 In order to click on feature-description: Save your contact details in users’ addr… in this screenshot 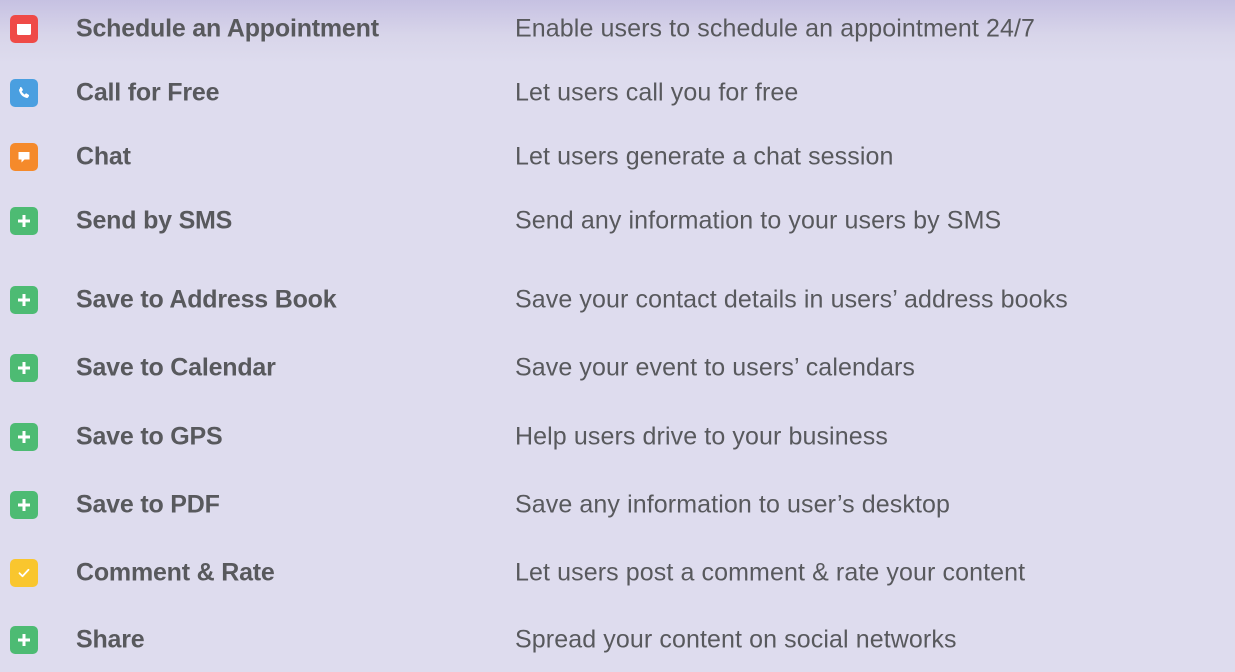, I will do `click(791, 299)`.